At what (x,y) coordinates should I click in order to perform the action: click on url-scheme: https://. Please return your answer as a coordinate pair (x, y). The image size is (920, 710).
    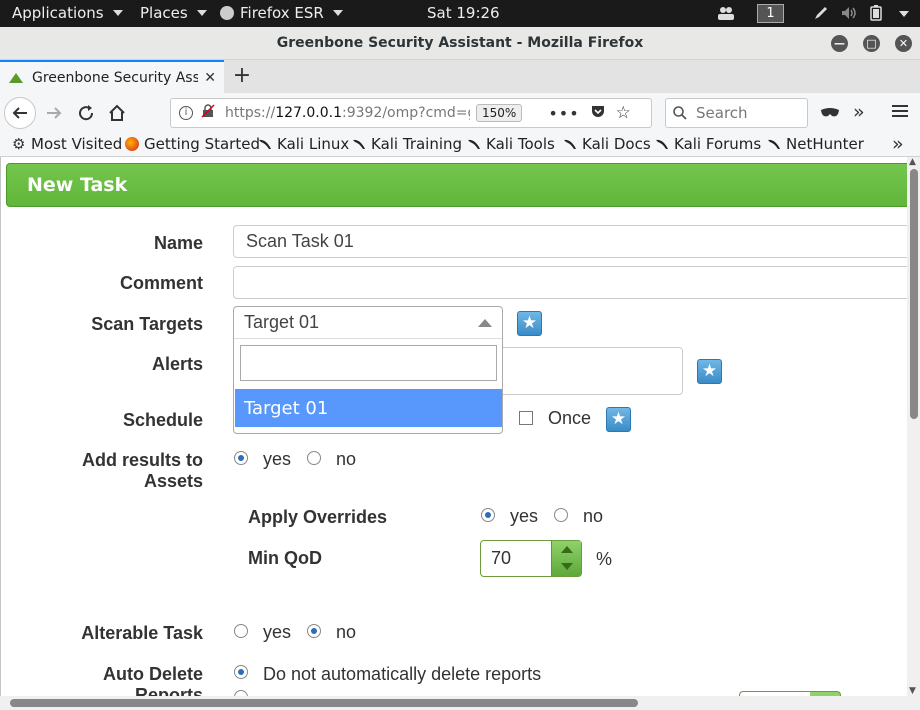
    Looking at the image, I should click on (250, 113).